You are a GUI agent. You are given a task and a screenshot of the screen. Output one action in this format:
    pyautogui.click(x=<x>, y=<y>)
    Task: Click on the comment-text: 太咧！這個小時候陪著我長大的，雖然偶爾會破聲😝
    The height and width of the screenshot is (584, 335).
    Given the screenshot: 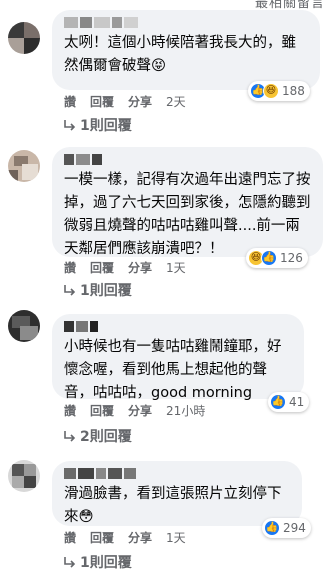 What is the action you would take?
    pyautogui.click(x=180, y=54)
    